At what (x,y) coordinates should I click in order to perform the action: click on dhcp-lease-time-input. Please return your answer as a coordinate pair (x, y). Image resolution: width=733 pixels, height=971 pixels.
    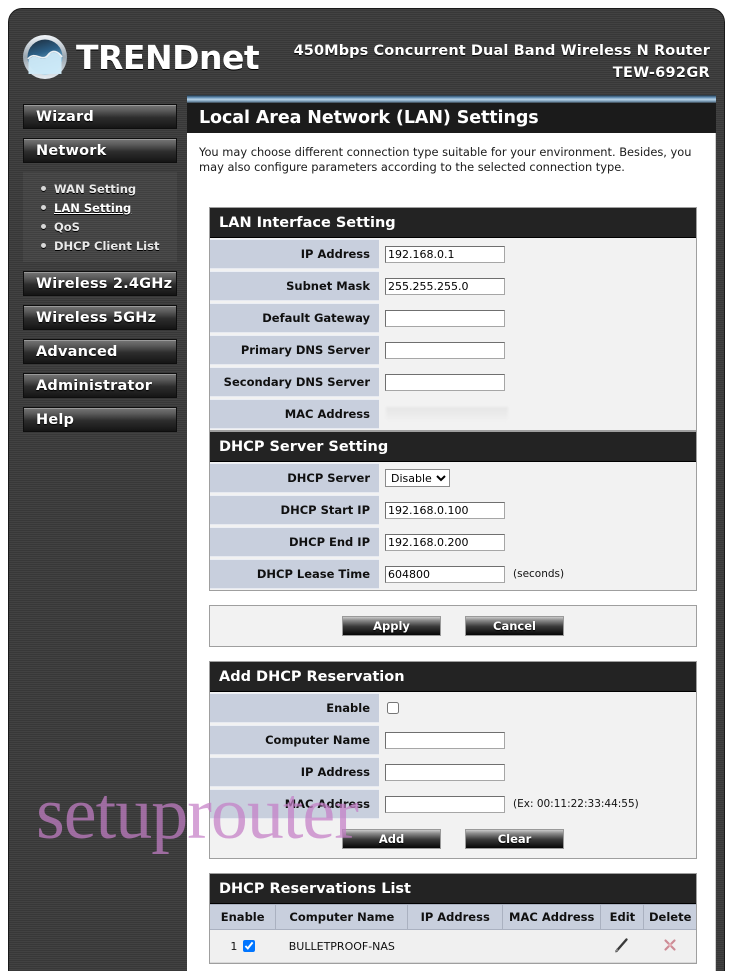
    Looking at the image, I should click on (445, 574).